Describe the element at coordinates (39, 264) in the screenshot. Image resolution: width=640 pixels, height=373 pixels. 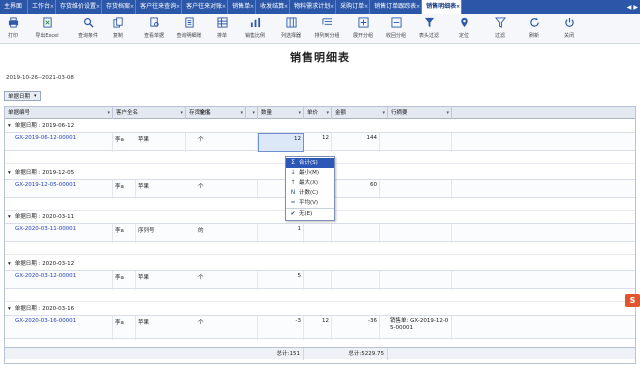
I see `group-header: ▾ 单据日期 : 2020-03-12` at that location.